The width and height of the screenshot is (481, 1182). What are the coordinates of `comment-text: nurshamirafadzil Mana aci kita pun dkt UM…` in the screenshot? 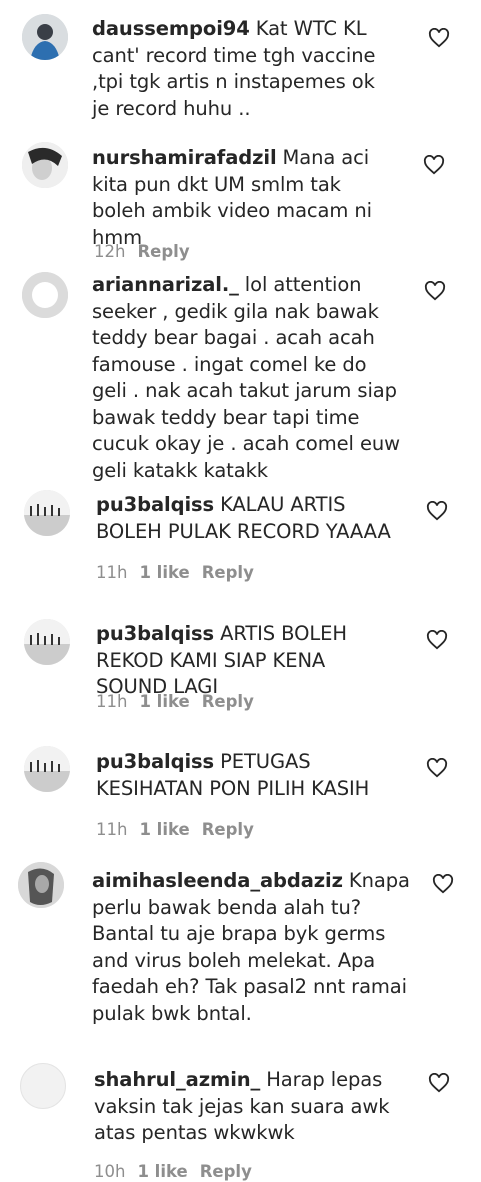 It's located at (244, 198).